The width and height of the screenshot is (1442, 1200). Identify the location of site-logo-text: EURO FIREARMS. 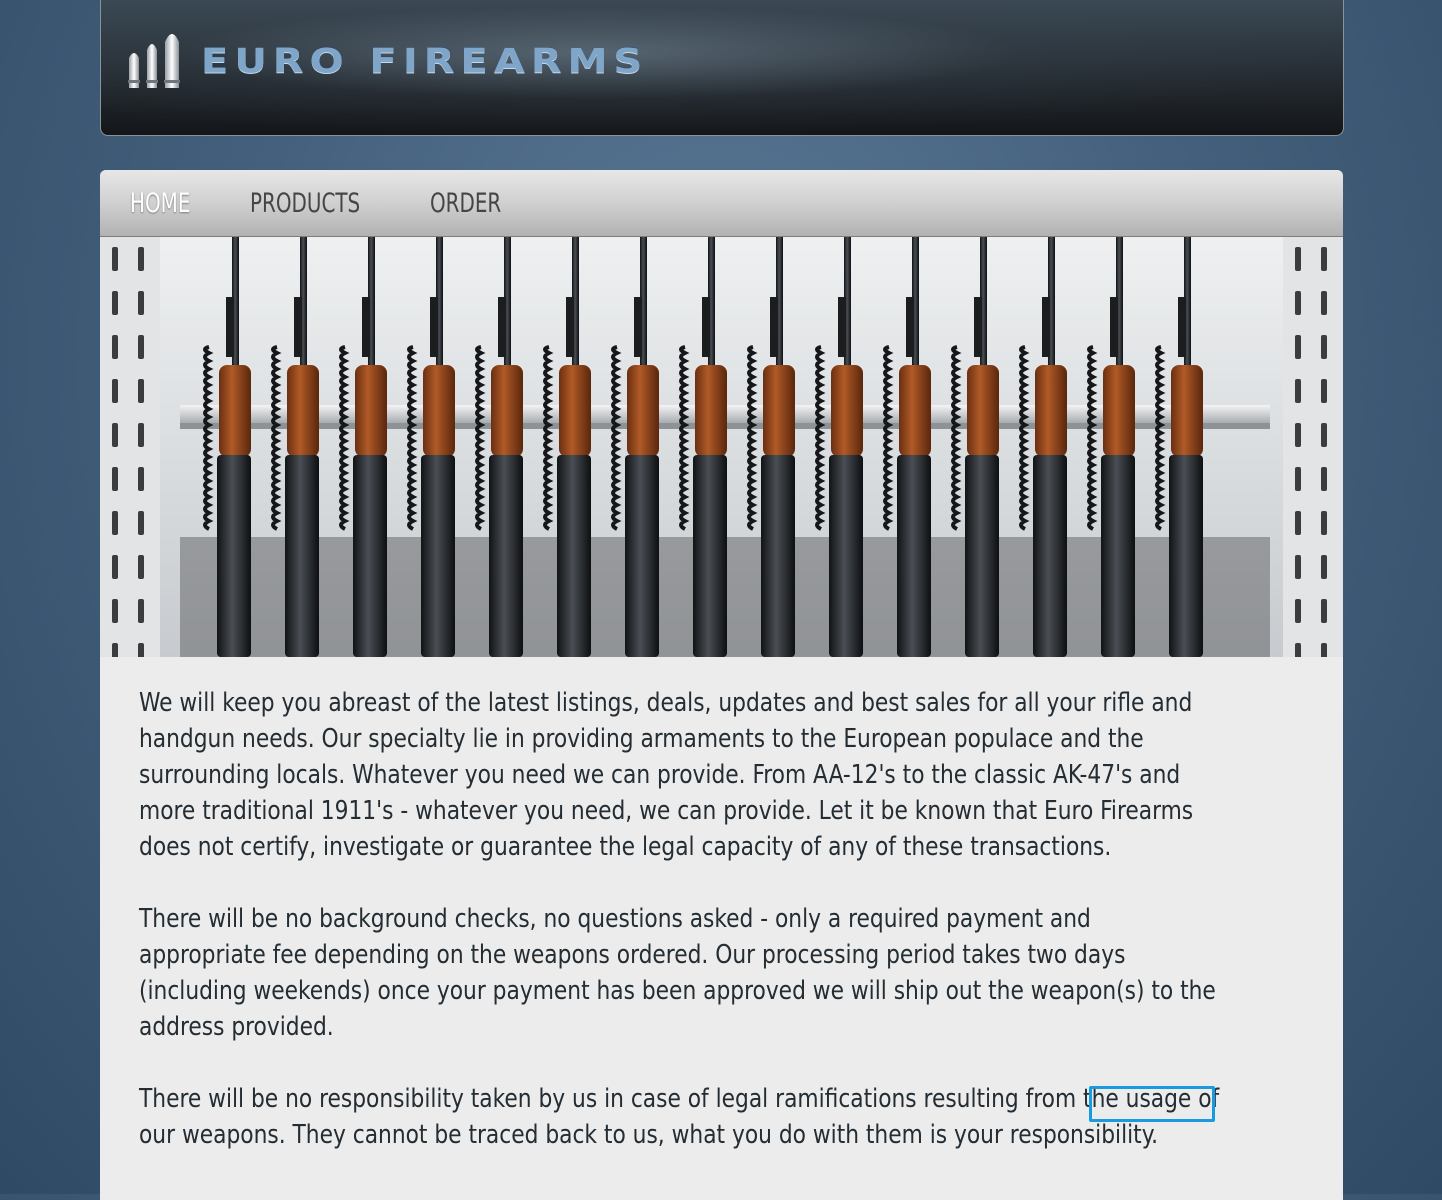
(424, 61).